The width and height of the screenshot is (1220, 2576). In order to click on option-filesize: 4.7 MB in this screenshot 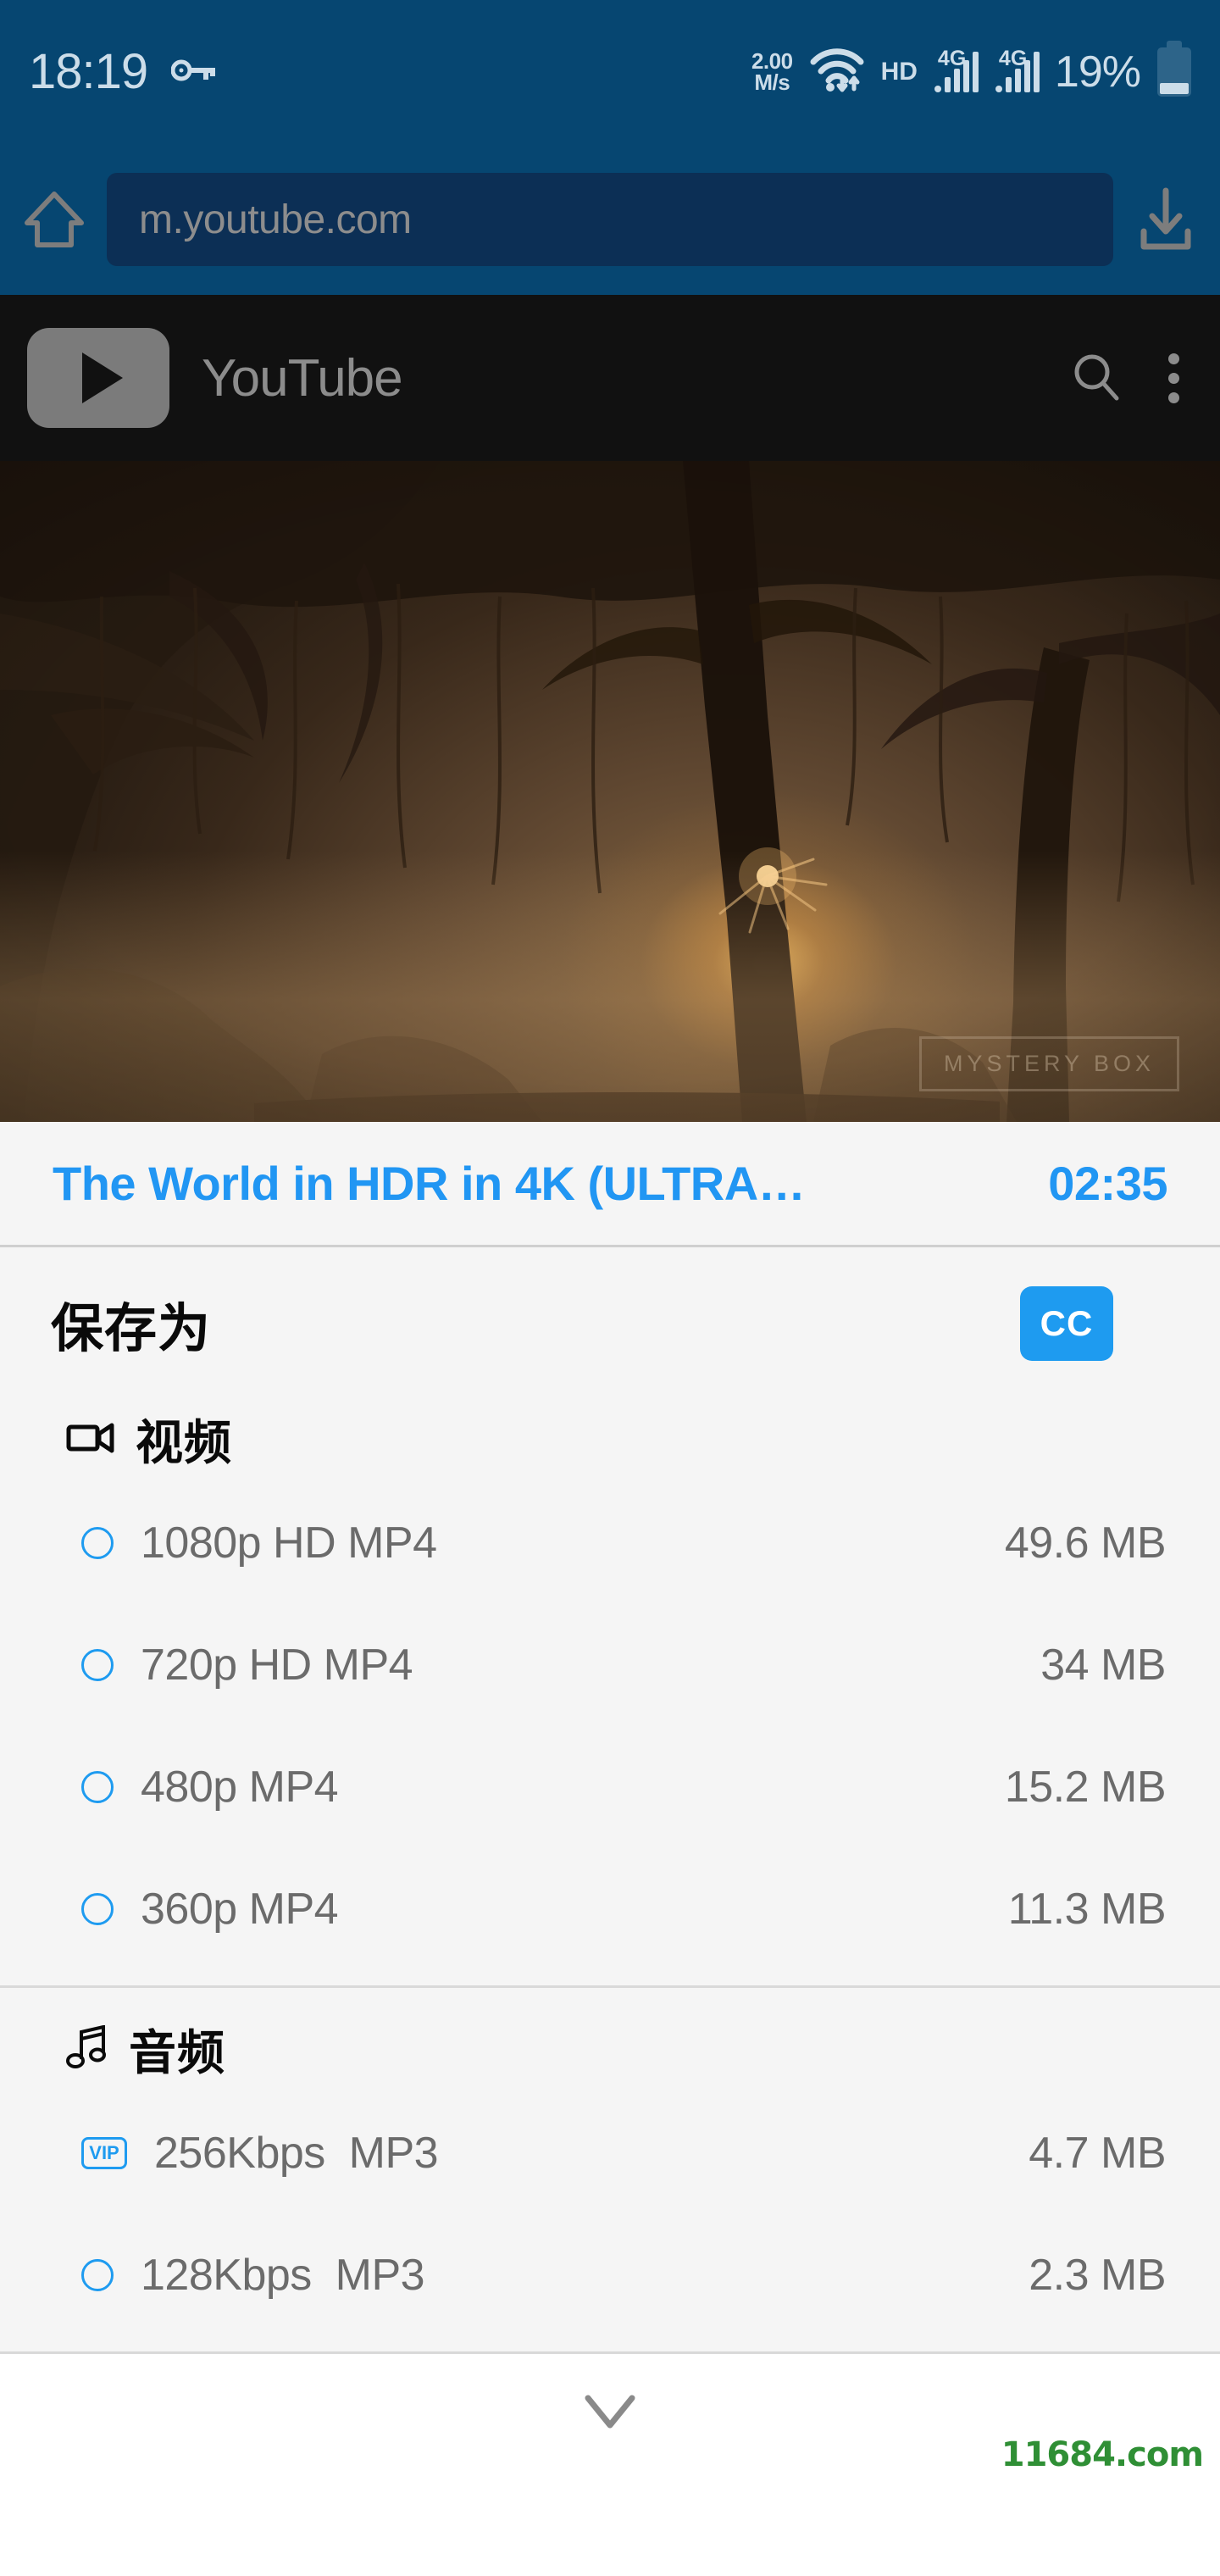, I will do `click(1097, 2153)`.